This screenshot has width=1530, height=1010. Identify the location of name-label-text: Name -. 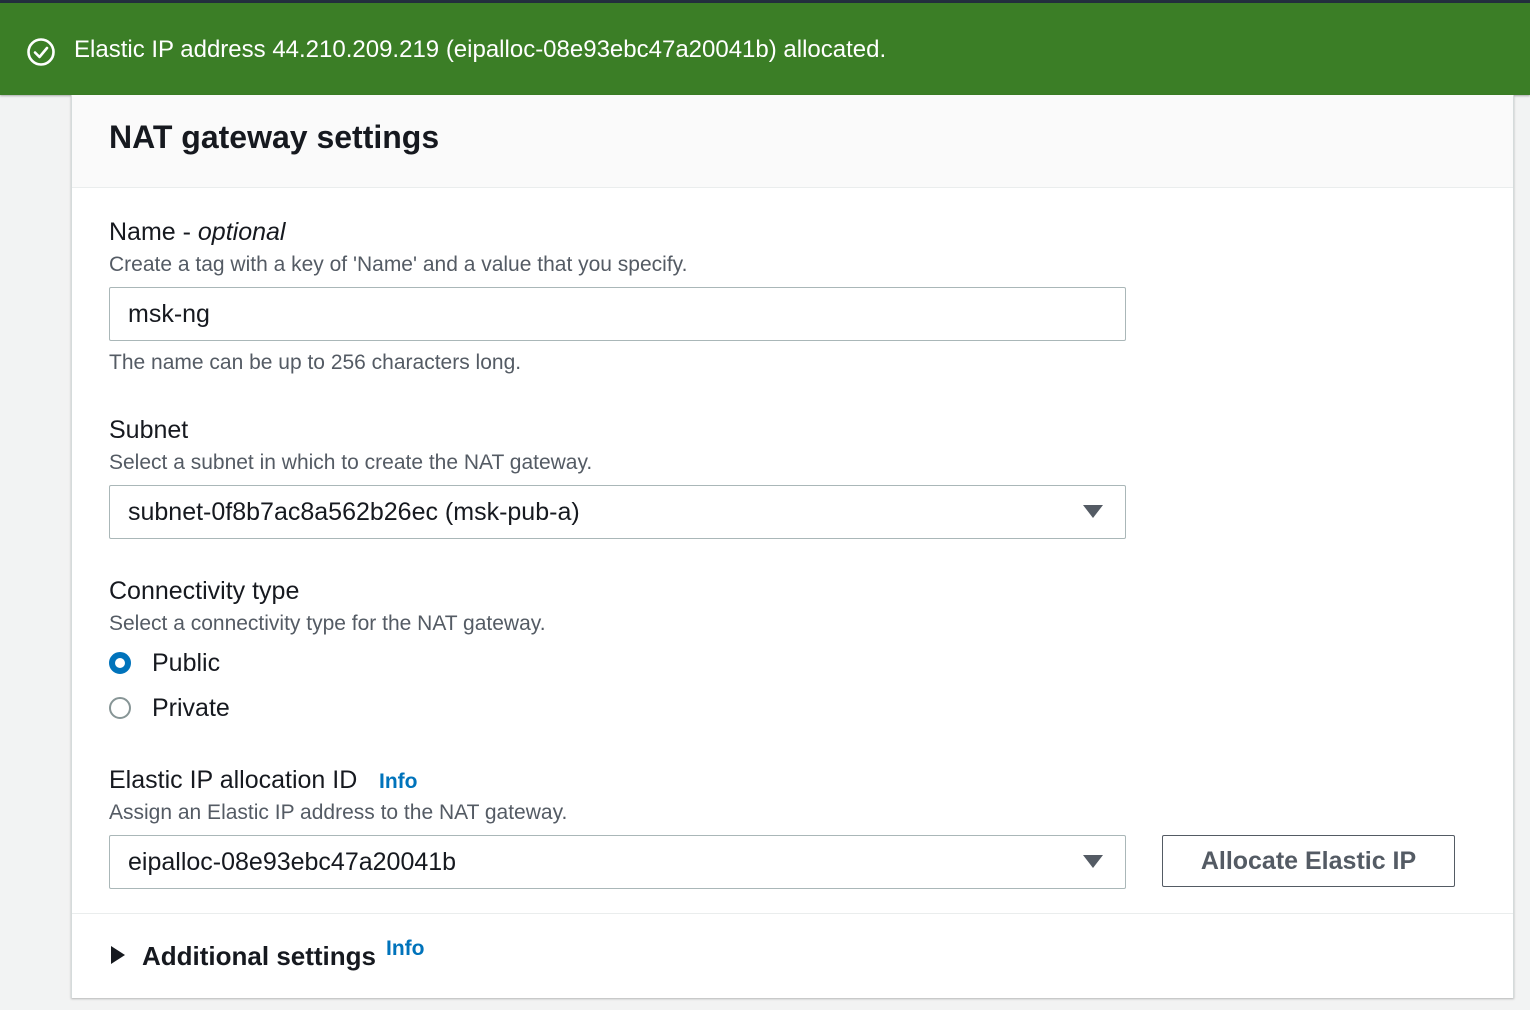
(153, 232).